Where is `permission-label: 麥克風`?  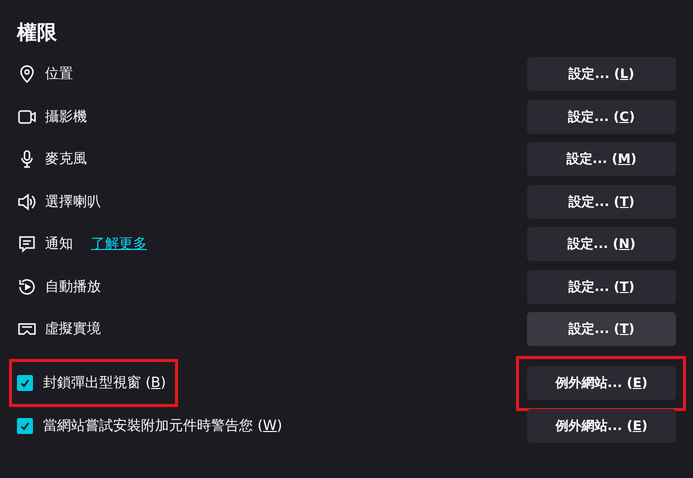
permission-label: 麥克風 is located at coordinates (66, 159).